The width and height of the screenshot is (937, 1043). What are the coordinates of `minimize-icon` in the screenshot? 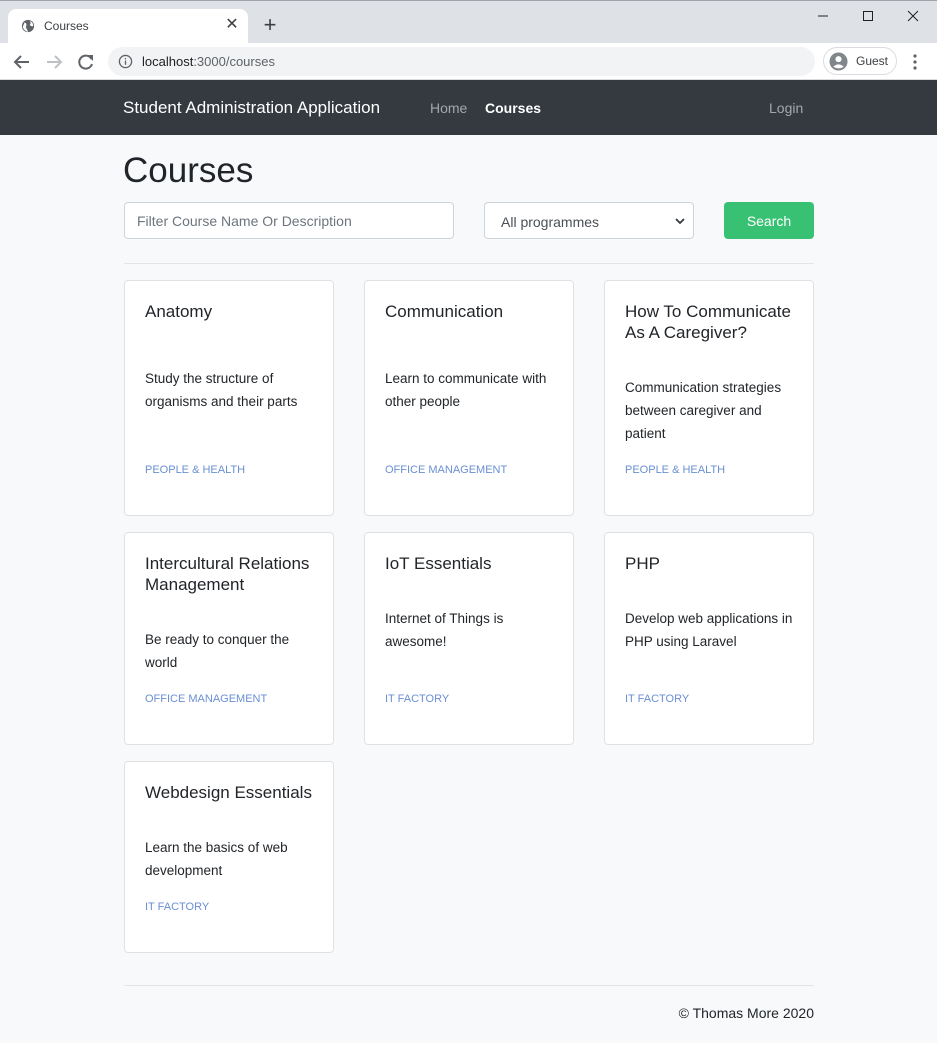 It's located at (823, 16).